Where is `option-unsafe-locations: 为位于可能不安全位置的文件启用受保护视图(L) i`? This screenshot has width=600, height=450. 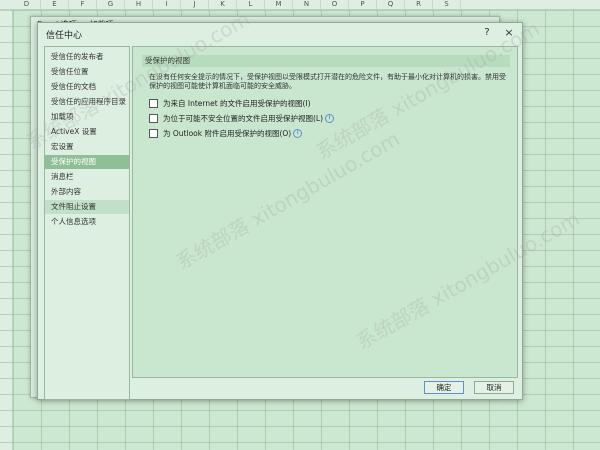 option-unsafe-locations: 为位于可能不安全位置的文件启用受保护视图(L) i is located at coordinates (242, 118).